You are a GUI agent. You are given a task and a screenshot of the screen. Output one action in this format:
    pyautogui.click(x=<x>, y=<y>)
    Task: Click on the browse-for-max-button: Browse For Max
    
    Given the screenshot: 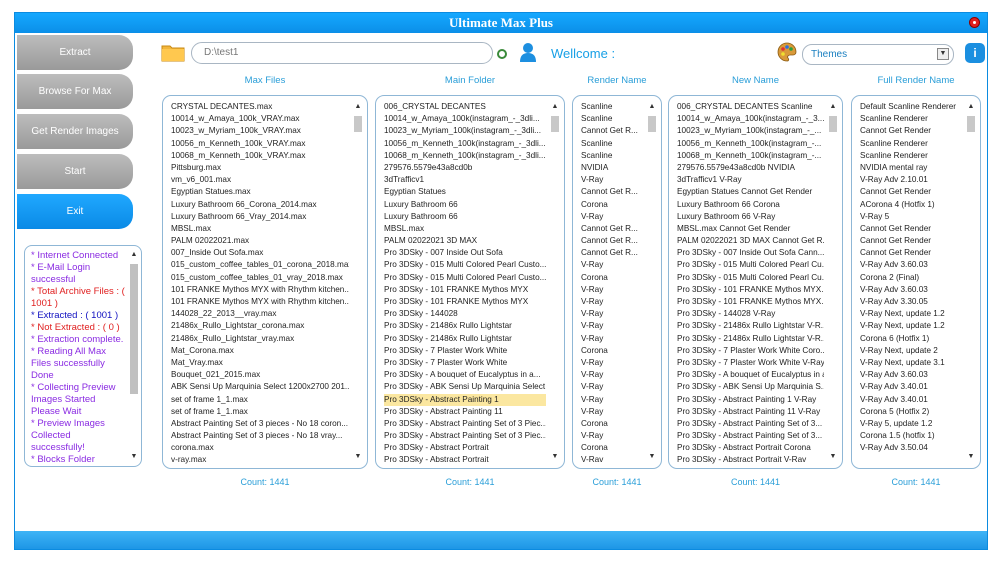 What is the action you would take?
    pyautogui.click(x=75, y=91)
    